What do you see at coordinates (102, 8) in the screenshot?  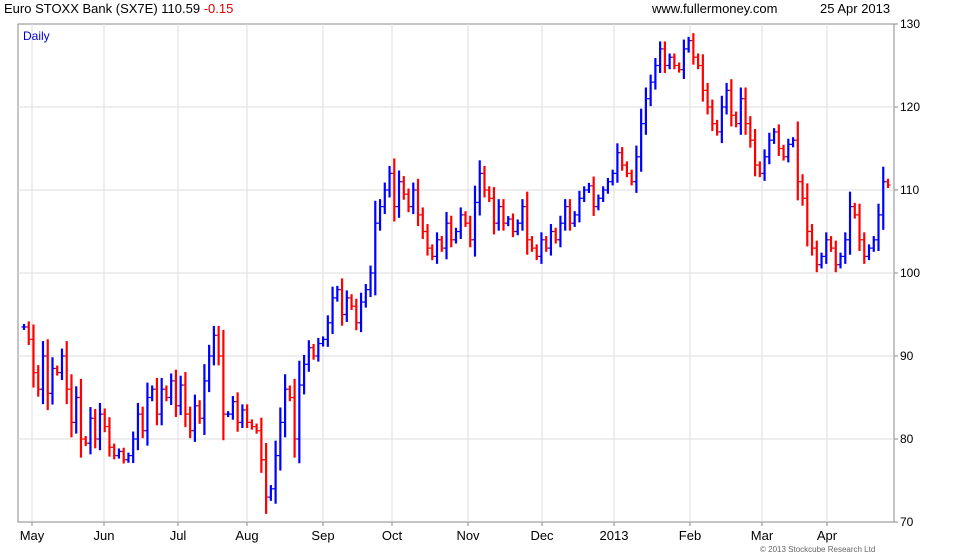 I see `index-name-and-price: Euro STOXX Bank (SX7E) 110.59` at bounding box center [102, 8].